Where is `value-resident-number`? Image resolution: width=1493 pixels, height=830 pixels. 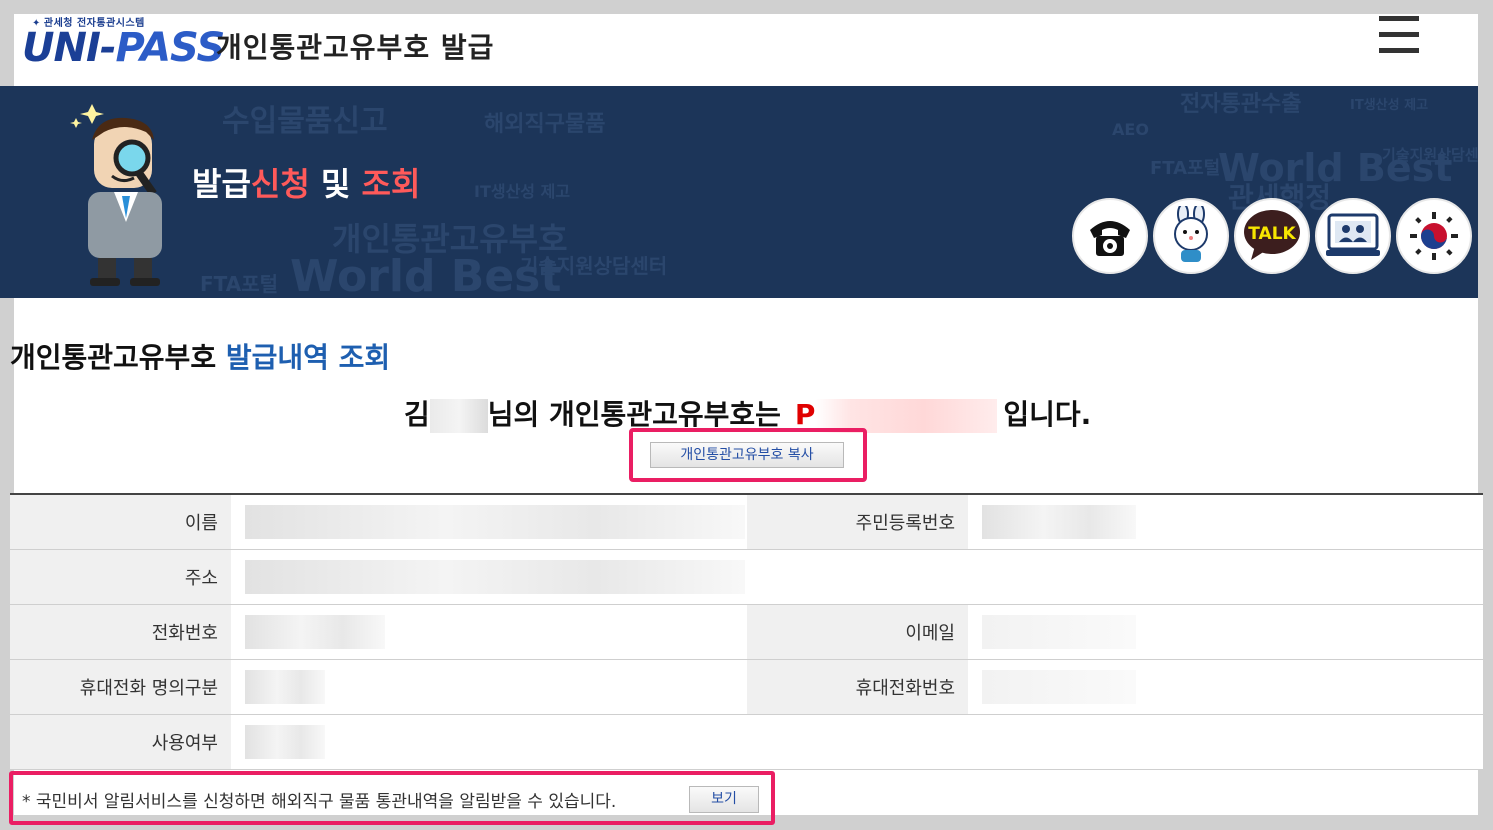 value-resident-number is located at coordinates (1225, 522).